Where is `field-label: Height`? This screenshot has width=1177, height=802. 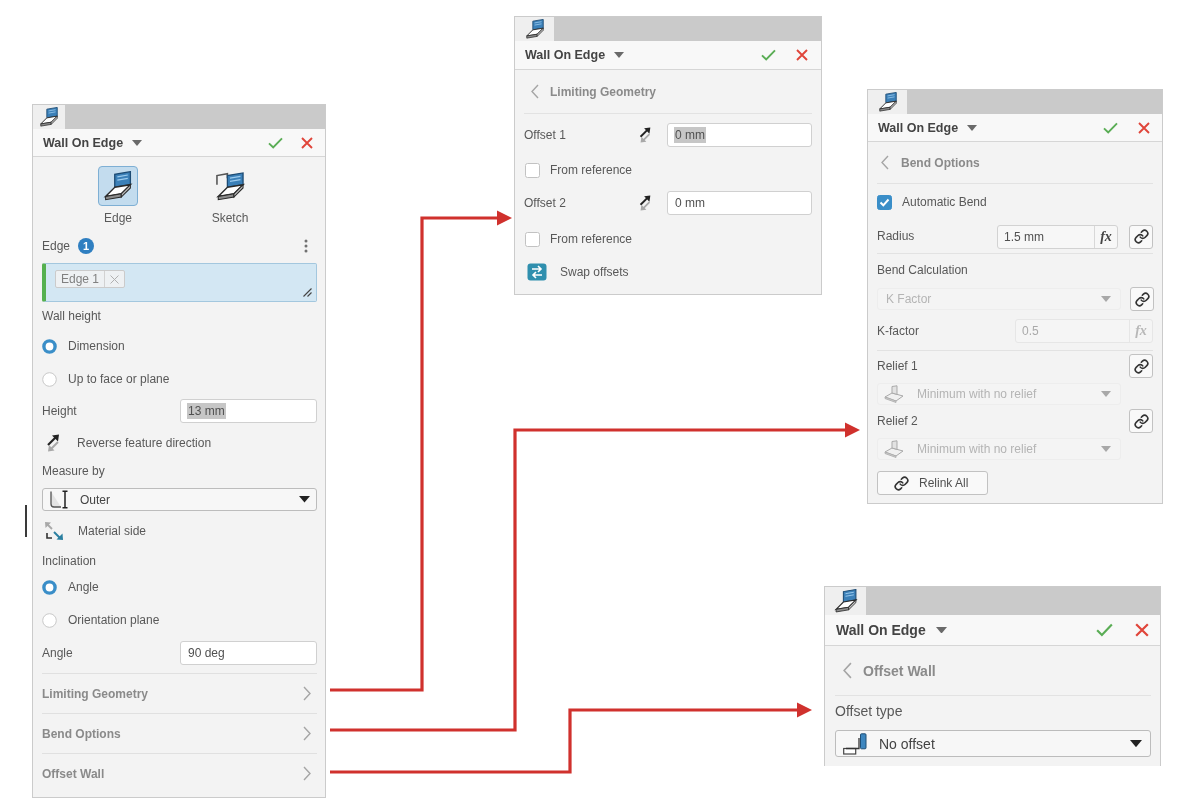
field-label: Height is located at coordinates (59, 411).